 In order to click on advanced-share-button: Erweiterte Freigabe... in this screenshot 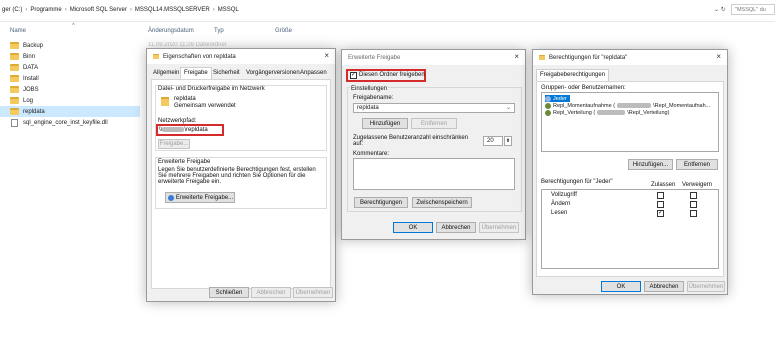, I will do `click(200, 197)`.